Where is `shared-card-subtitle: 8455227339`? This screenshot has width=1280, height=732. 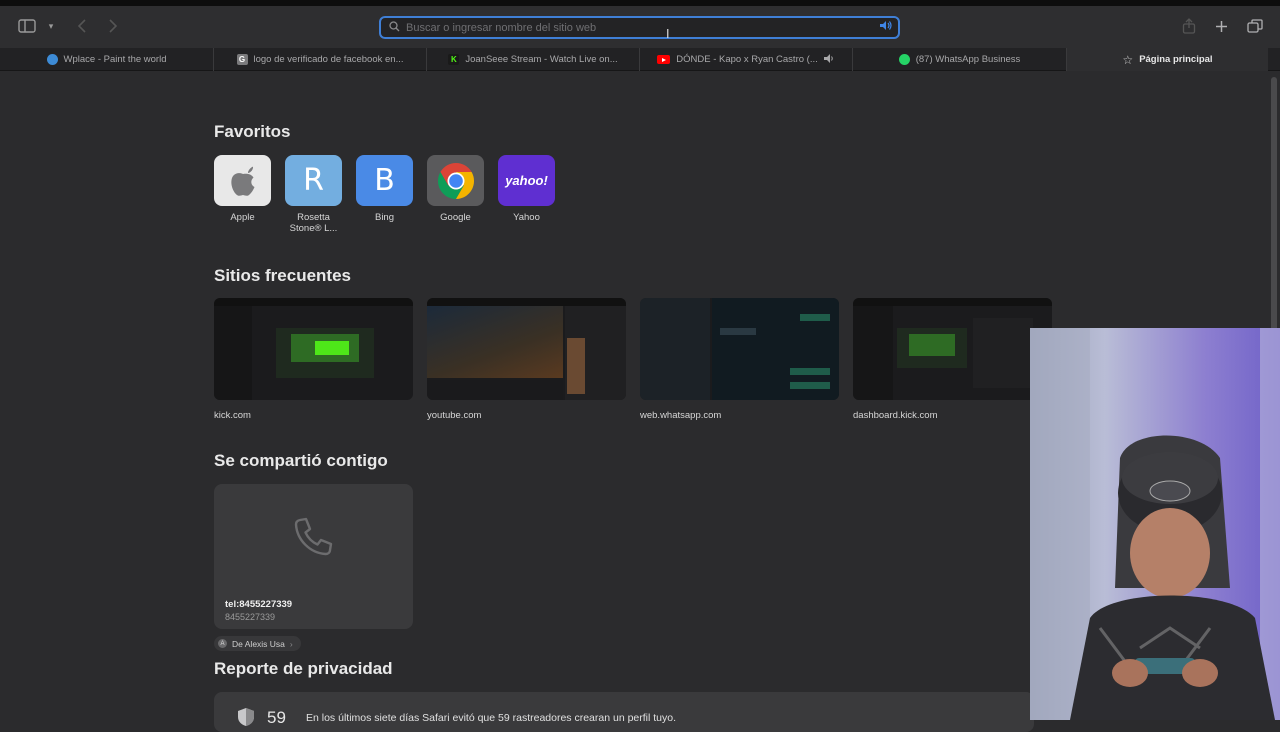 shared-card-subtitle: 8455227339 is located at coordinates (250, 617).